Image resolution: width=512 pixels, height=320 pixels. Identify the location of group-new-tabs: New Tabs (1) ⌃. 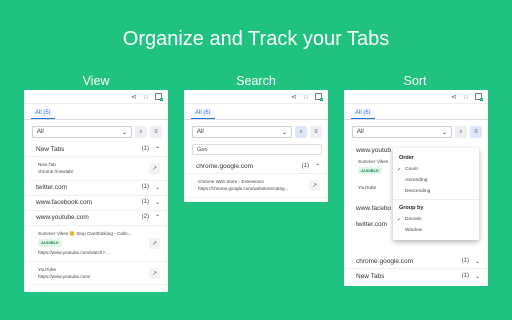
(96, 149).